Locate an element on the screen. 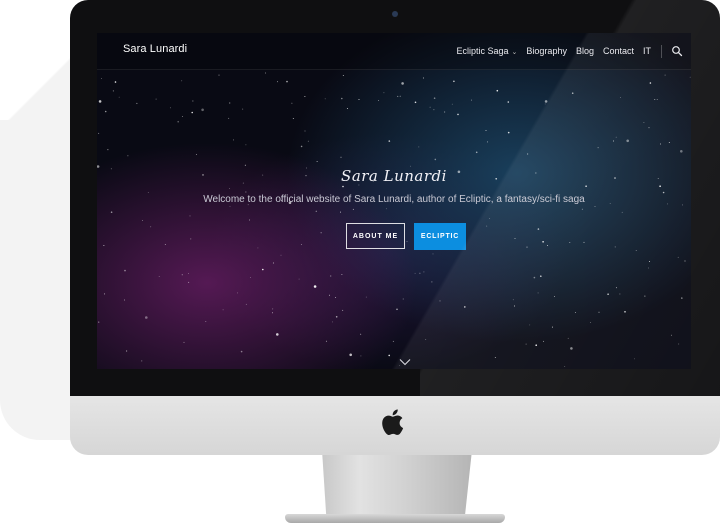 The image size is (720, 525). nav-label: Ecliptic Saga is located at coordinates (482, 51).